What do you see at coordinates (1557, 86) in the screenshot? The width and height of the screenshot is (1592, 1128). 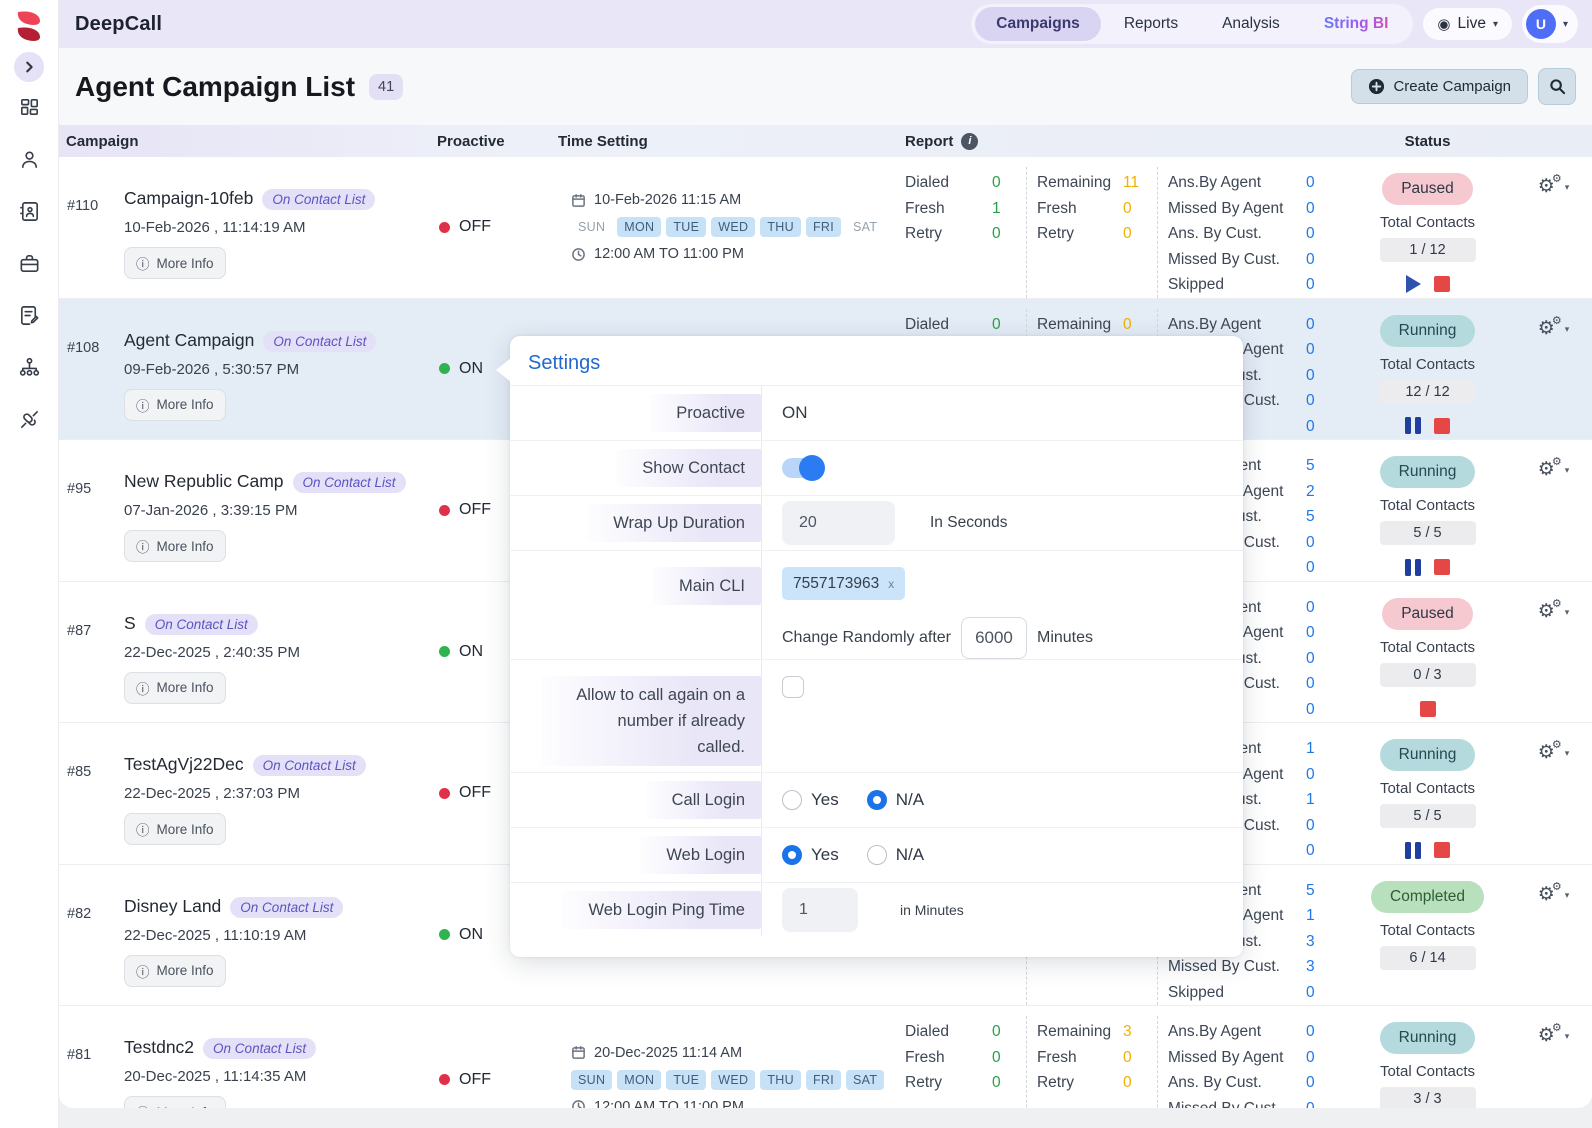 I see `search-button` at bounding box center [1557, 86].